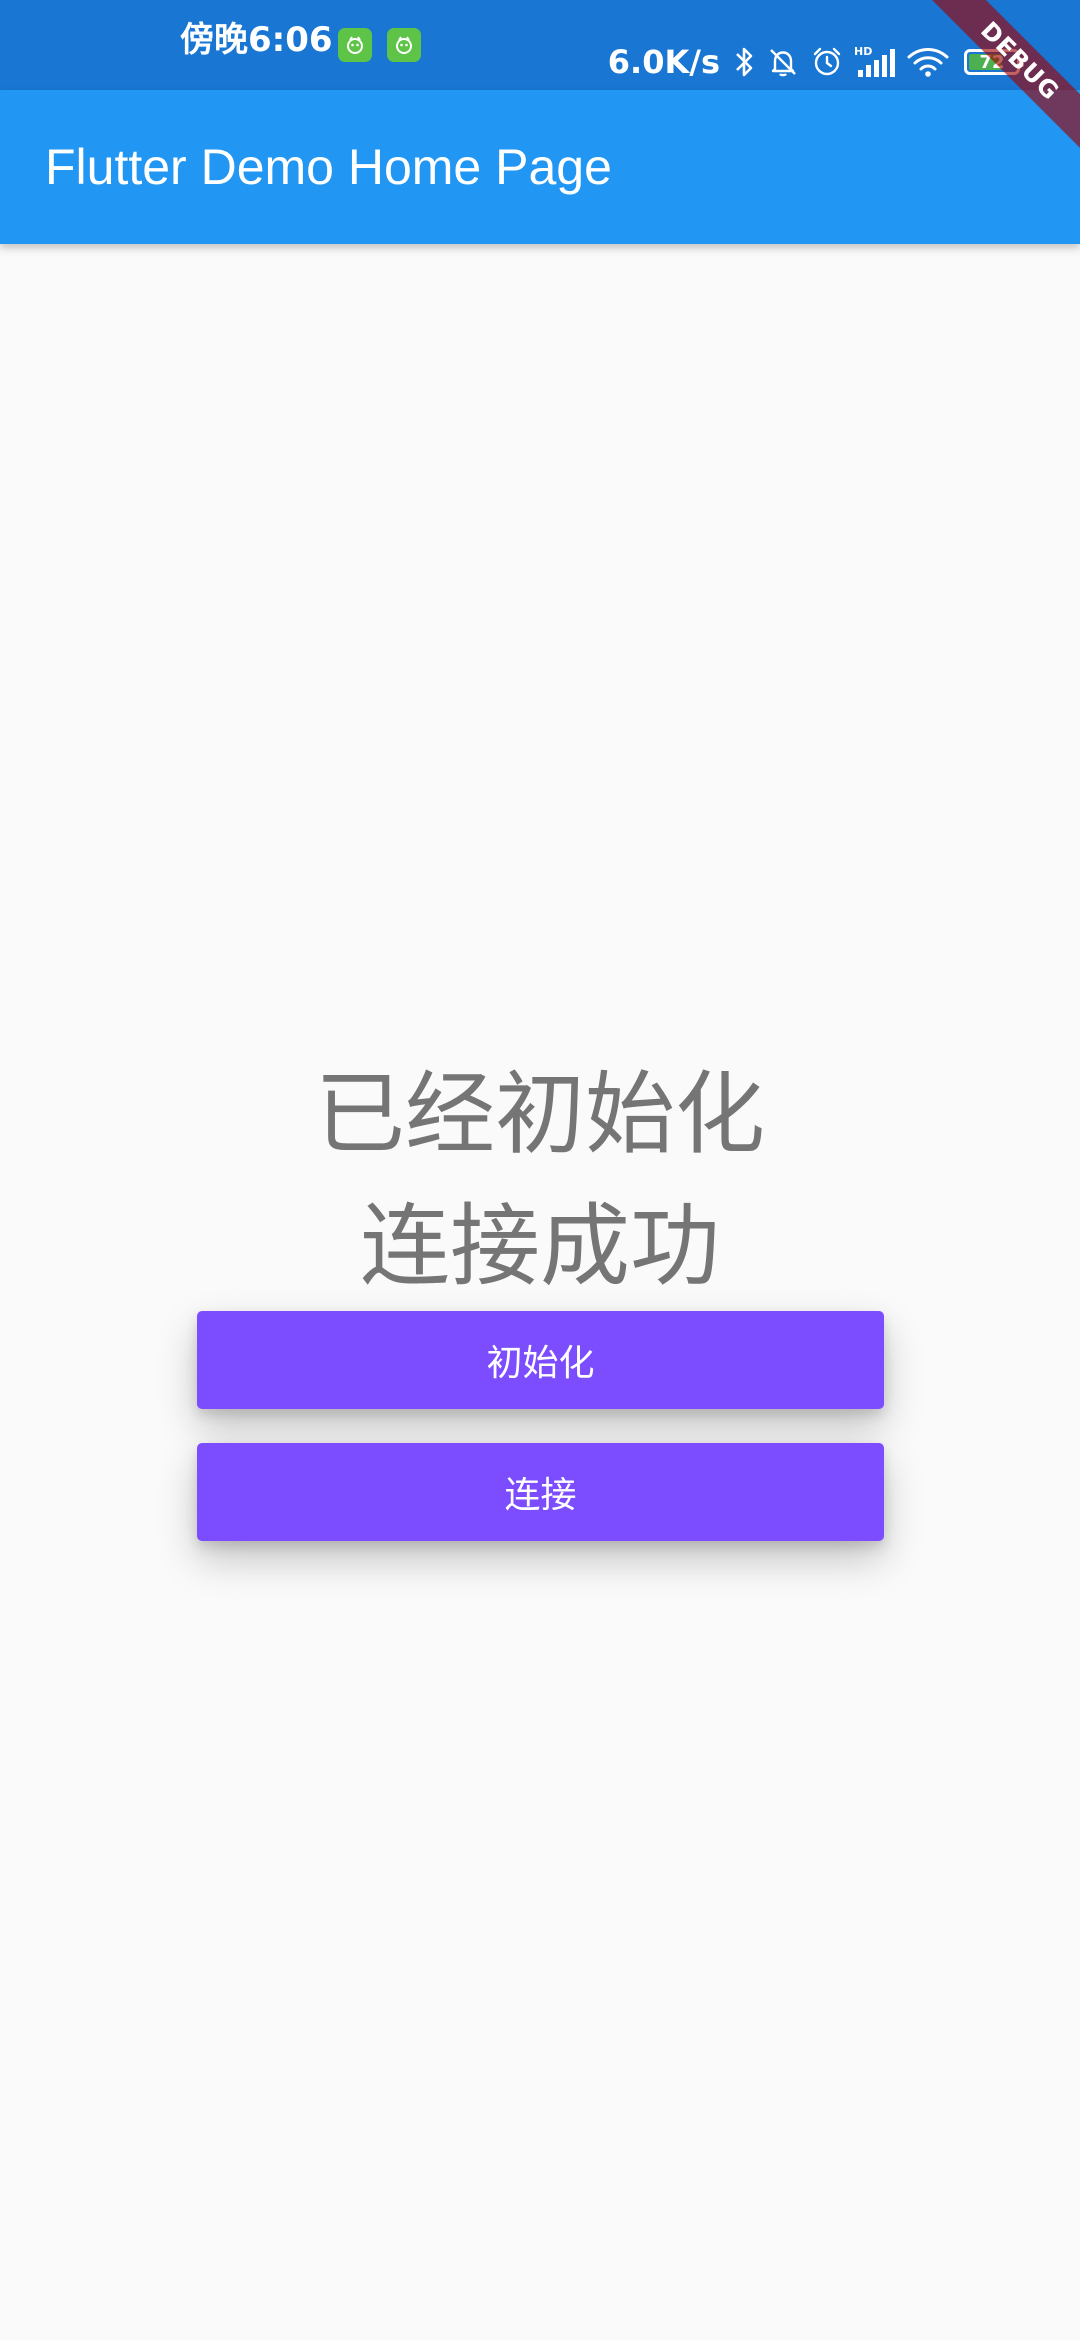 Image resolution: width=1080 pixels, height=2340 pixels. What do you see at coordinates (875, 62) in the screenshot?
I see `hd-signal-icon: HD` at bounding box center [875, 62].